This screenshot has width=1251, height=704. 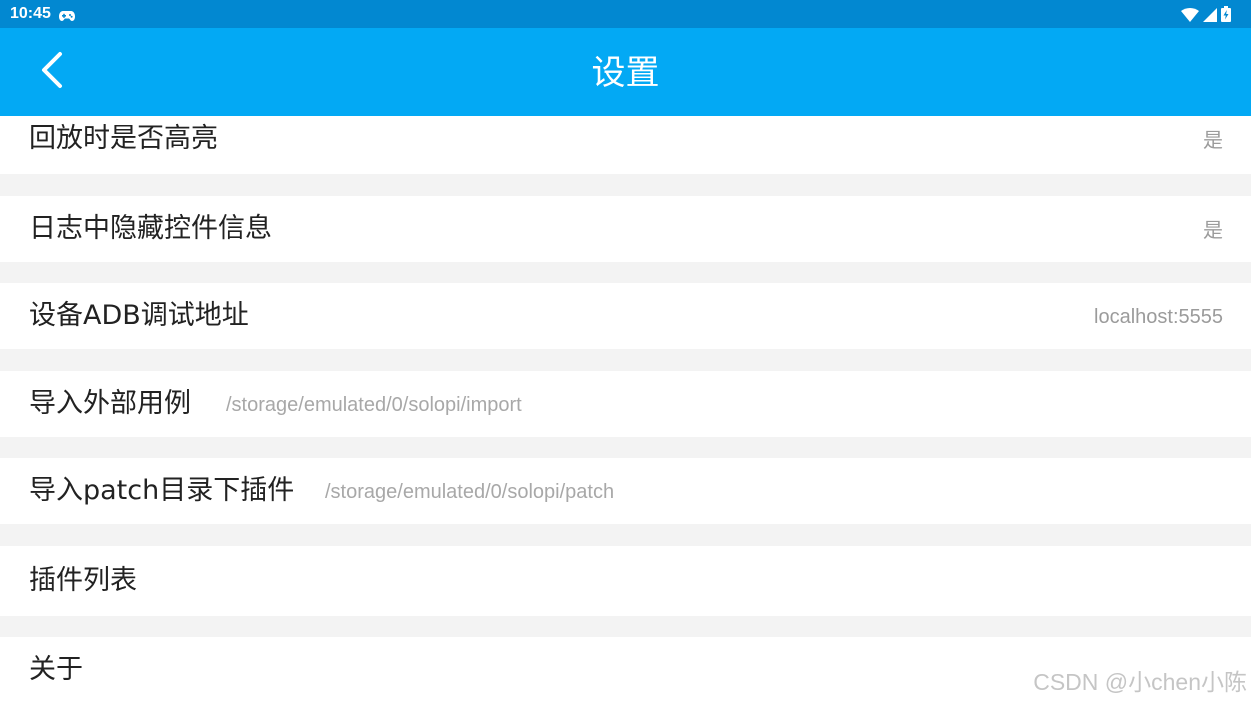 What do you see at coordinates (625, 404) in the screenshot?
I see `setting-import-cases: 导入外部用例 /storage/emulated/0/solopi/import` at bounding box center [625, 404].